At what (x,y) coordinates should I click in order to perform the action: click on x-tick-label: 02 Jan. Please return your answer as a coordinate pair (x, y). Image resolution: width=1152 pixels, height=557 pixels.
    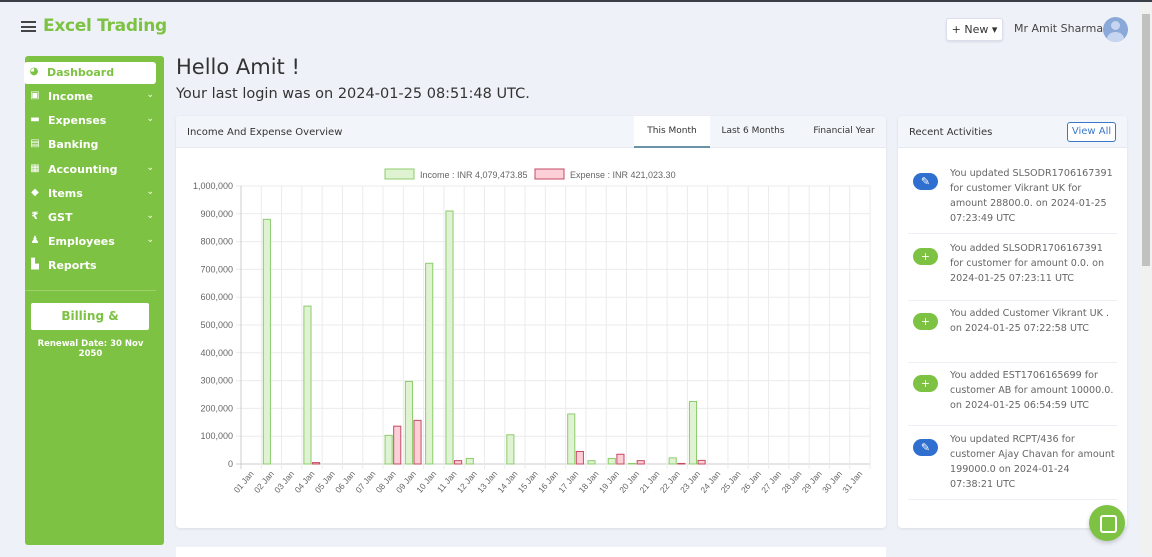
    Looking at the image, I should click on (264, 482).